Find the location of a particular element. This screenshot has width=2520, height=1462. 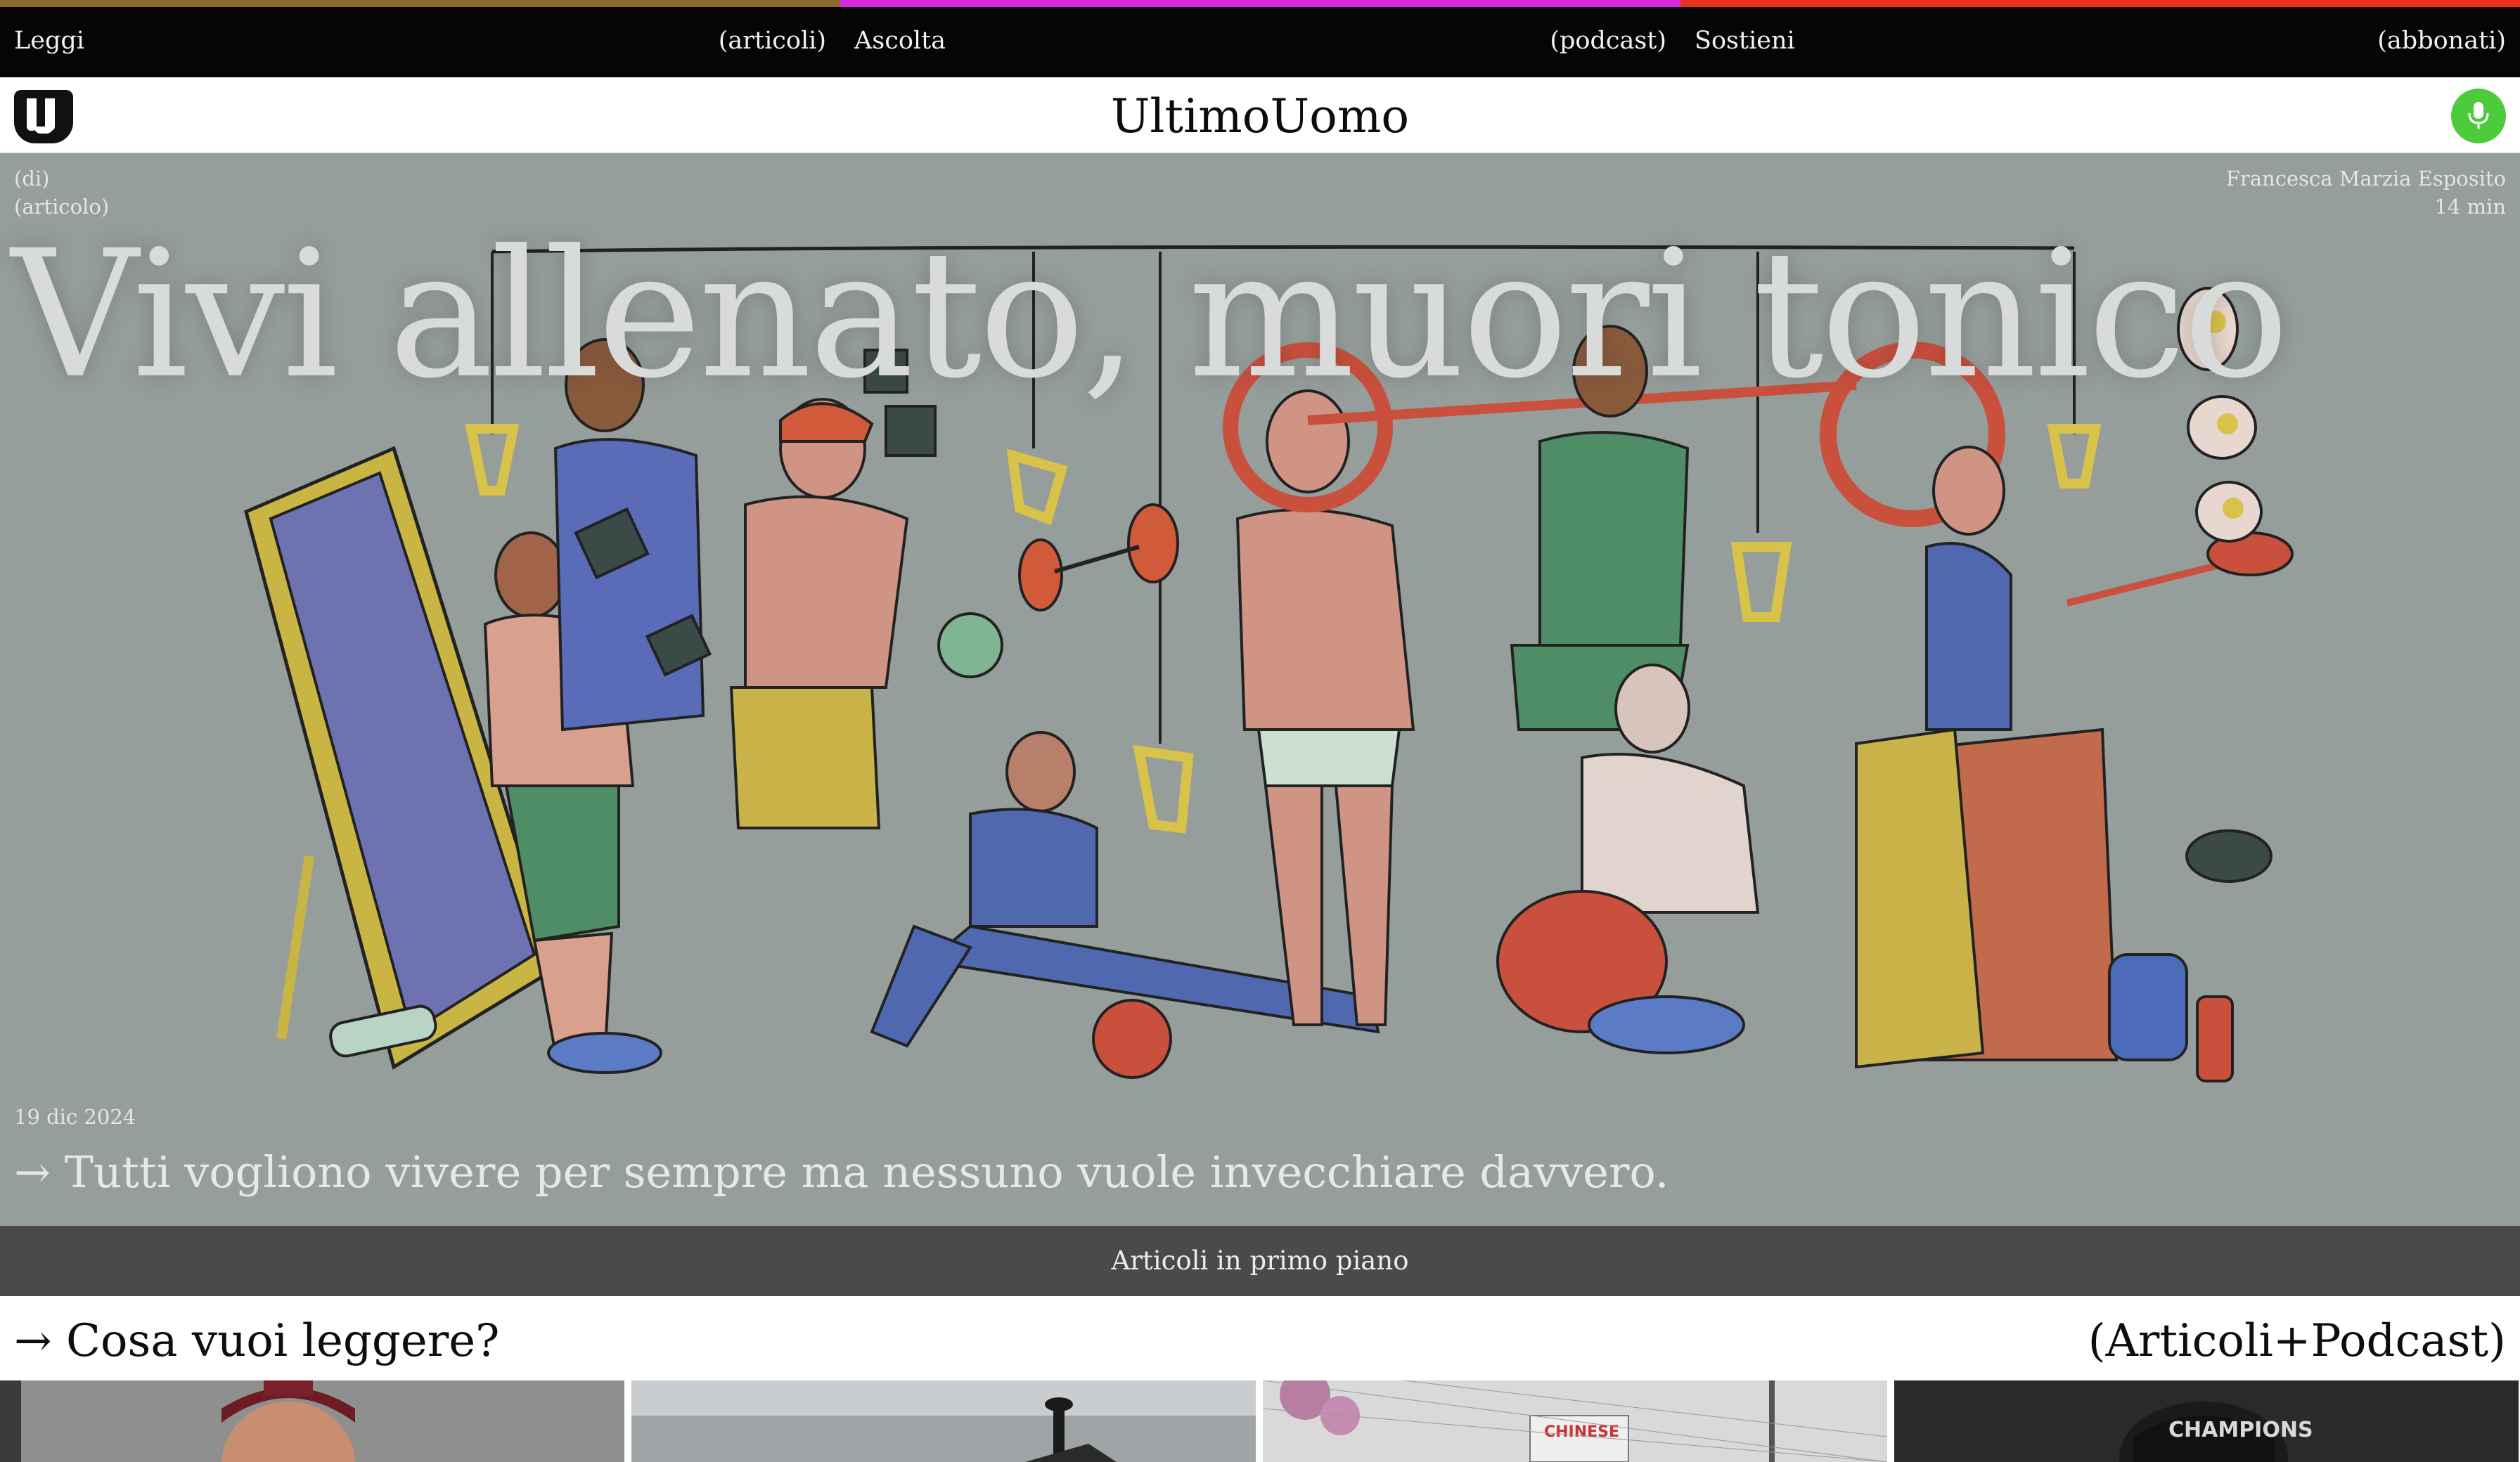

meta-label-di: (di) is located at coordinates (32, 178).